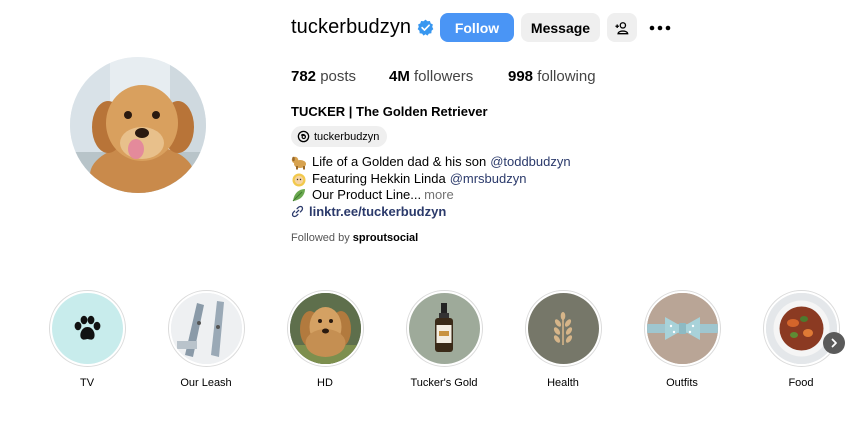 This screenshot has width=853, height=421. Describe the element at coordinates (297, 212) in the screenshot. I see `link-icon` at that location.